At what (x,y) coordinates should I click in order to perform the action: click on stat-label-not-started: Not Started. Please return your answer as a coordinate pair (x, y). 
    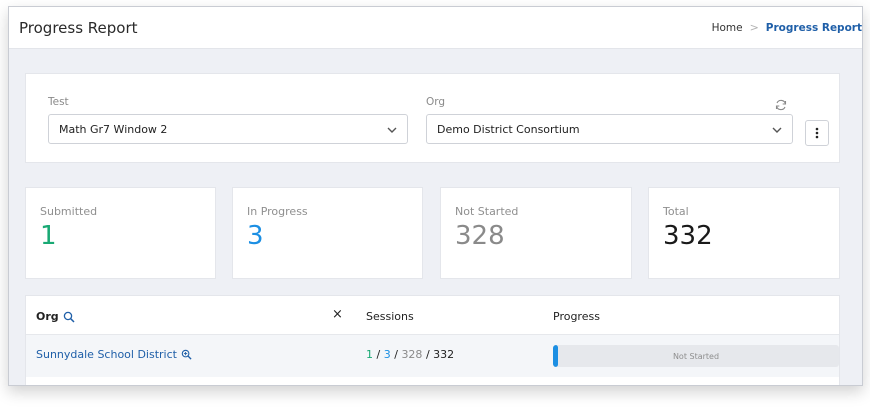
    Looking at the image, I should click on (487, 211).